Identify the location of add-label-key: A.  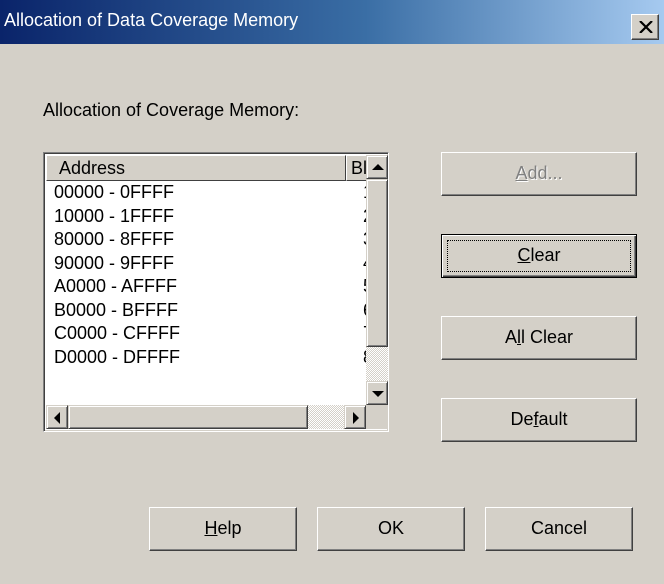
(521, 173).